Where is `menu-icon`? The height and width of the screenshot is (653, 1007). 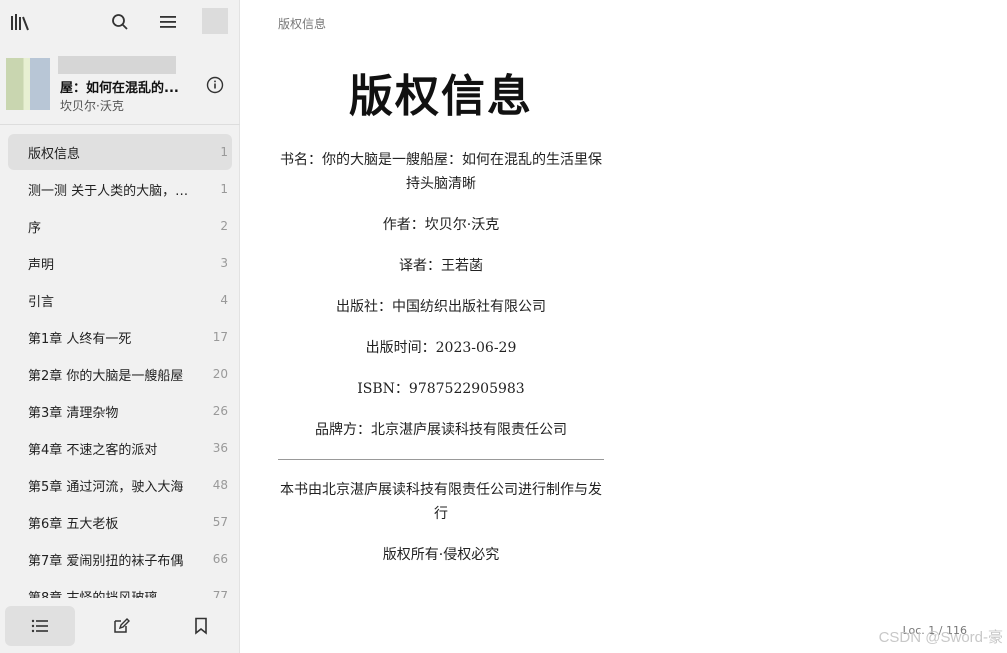 menu-icon is located at coordinates (168, 22).